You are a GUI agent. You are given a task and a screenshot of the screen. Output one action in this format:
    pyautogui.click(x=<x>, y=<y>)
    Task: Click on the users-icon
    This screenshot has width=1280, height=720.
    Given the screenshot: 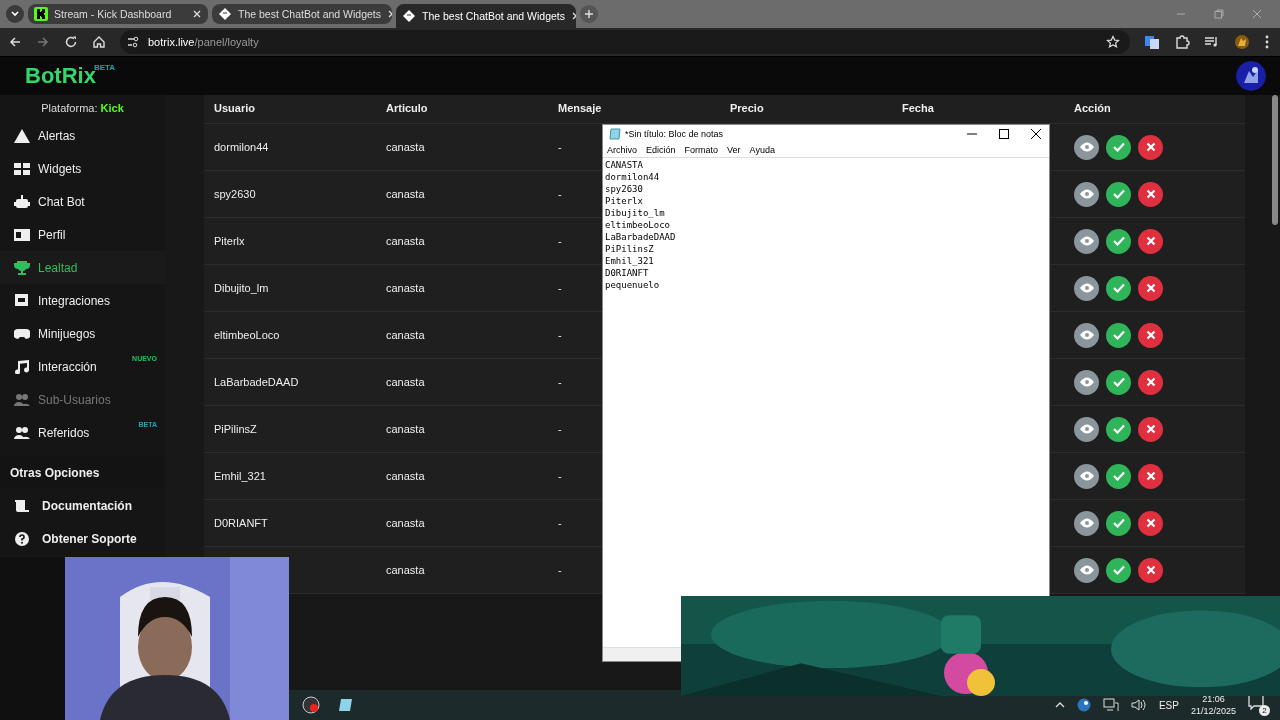 What is the action you would take?
    pyautogui.click(x=22, y=432)
    